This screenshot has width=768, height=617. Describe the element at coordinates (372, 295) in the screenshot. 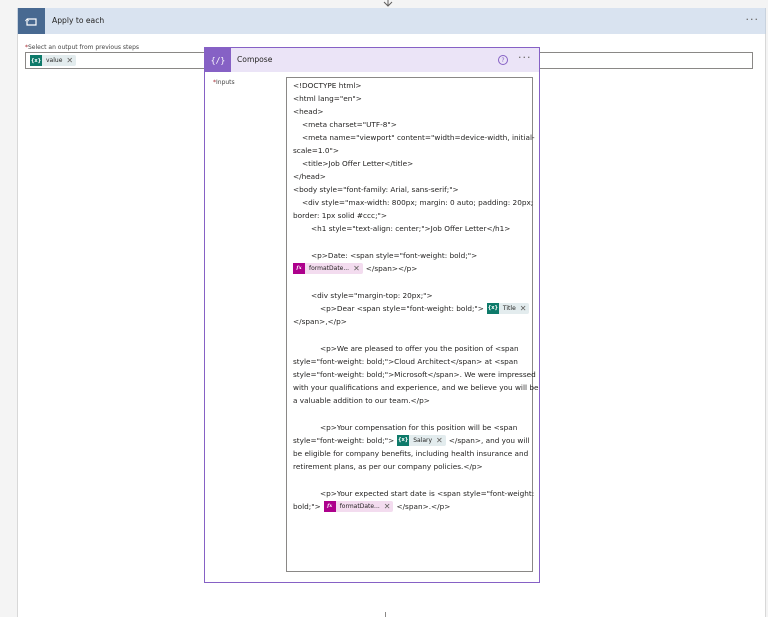

I see `code-line: <div style="margin-top: 20px;">` at that location.